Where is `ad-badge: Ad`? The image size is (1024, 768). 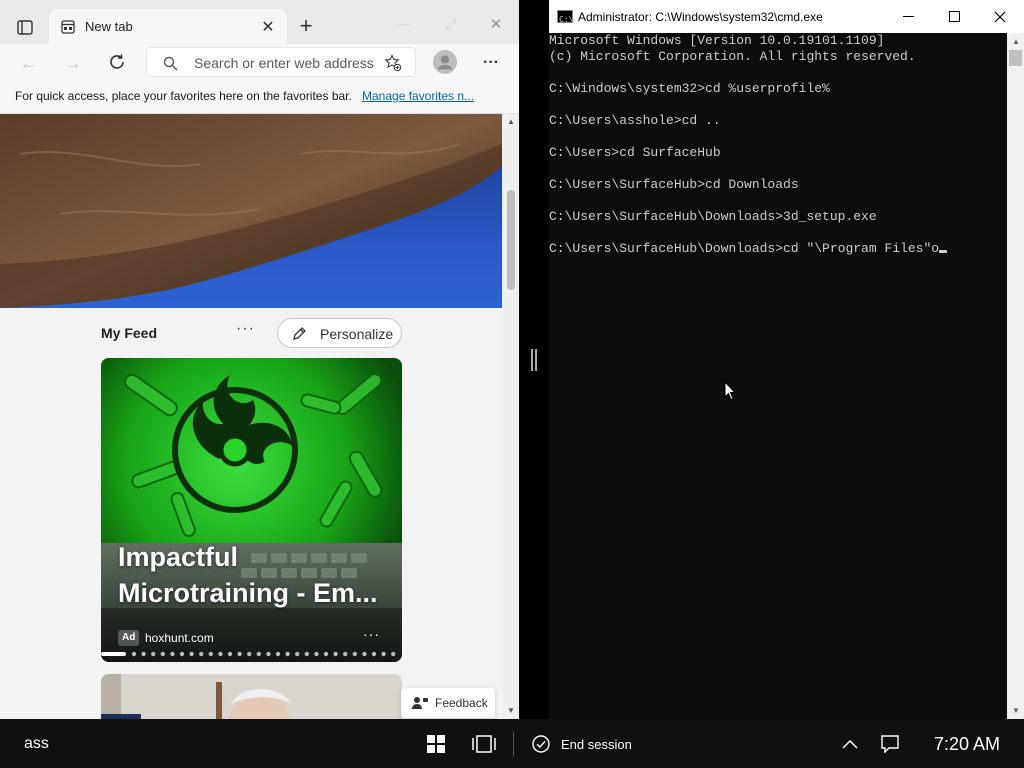 ad-badge: Ad is located at coordinates (129, 638).